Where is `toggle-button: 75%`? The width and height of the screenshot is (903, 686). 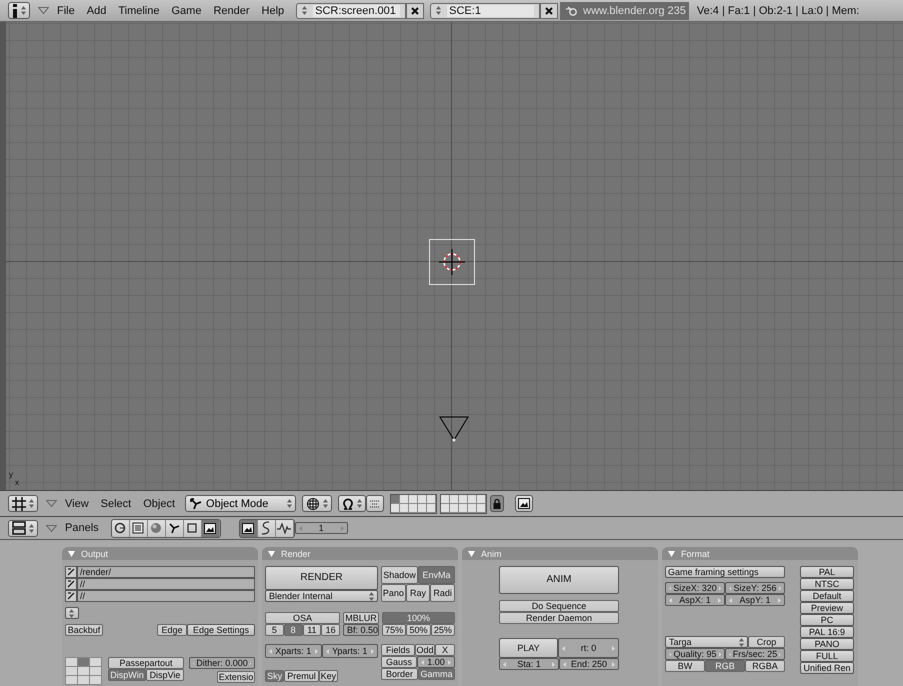
toggle-button: 75% is located at coordinates (394, 630).